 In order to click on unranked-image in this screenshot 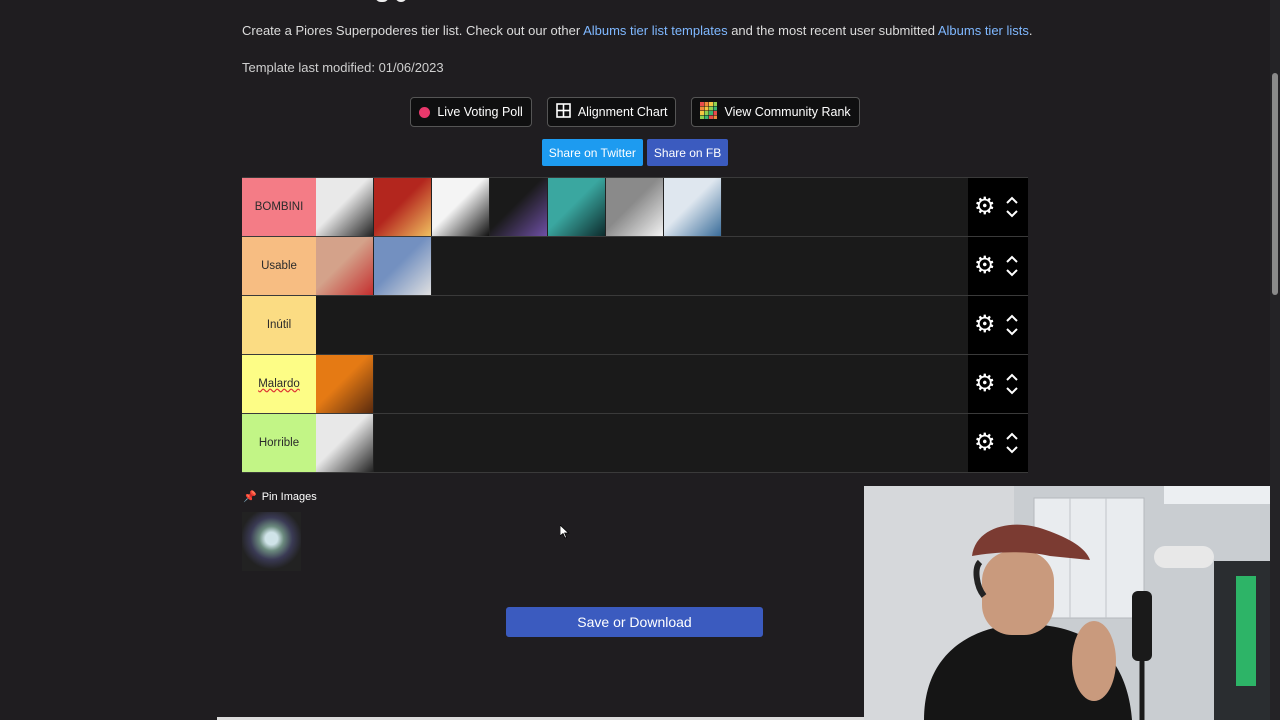, I will do `click(271, 541)`.